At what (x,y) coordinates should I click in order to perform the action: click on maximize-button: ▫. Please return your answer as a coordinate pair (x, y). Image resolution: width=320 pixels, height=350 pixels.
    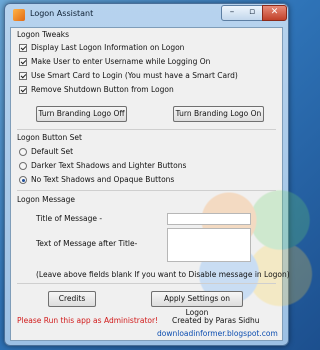
    Looking at the image, I should click on (252, 13).